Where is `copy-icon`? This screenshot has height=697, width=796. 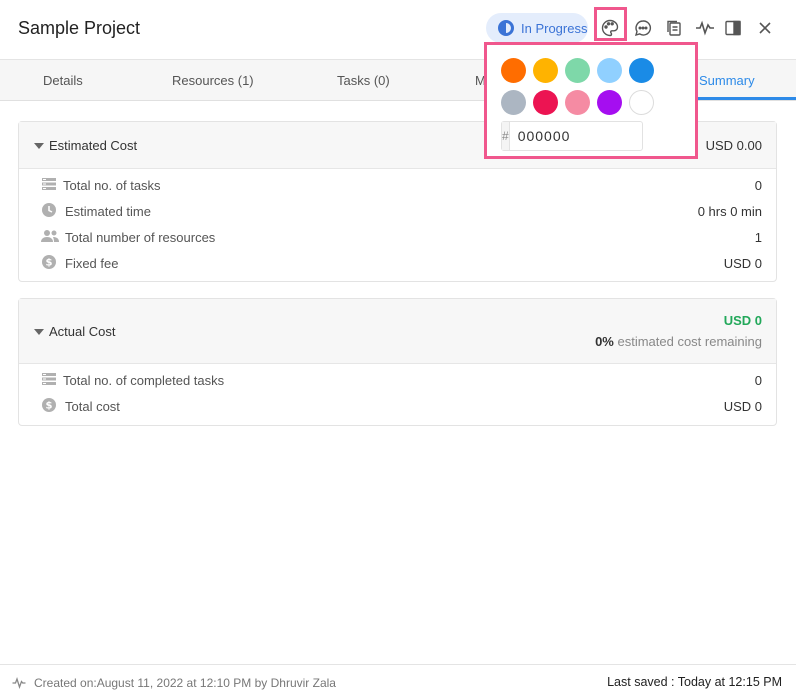
copy-icon is located at coordinates (674, 28).